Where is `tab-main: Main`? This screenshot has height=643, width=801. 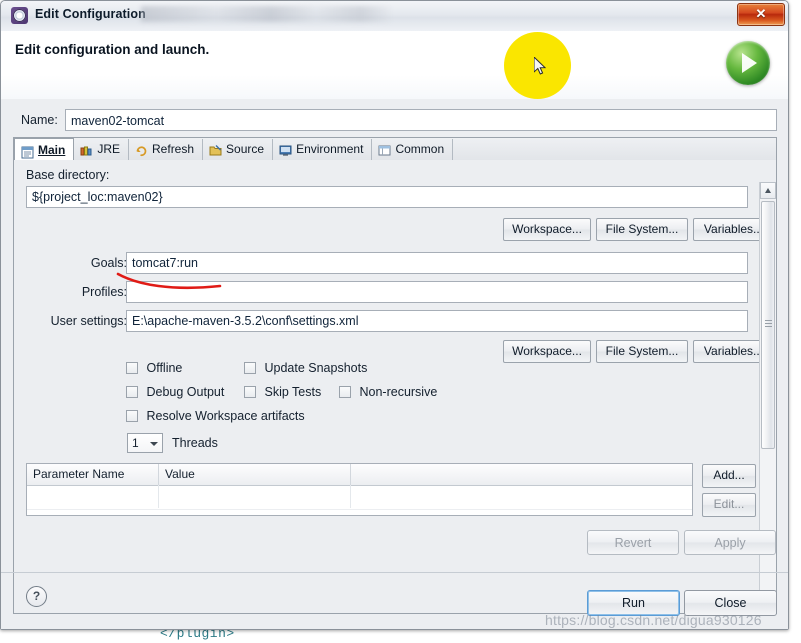 tab-main: Main is located at coordinates (44, 149).